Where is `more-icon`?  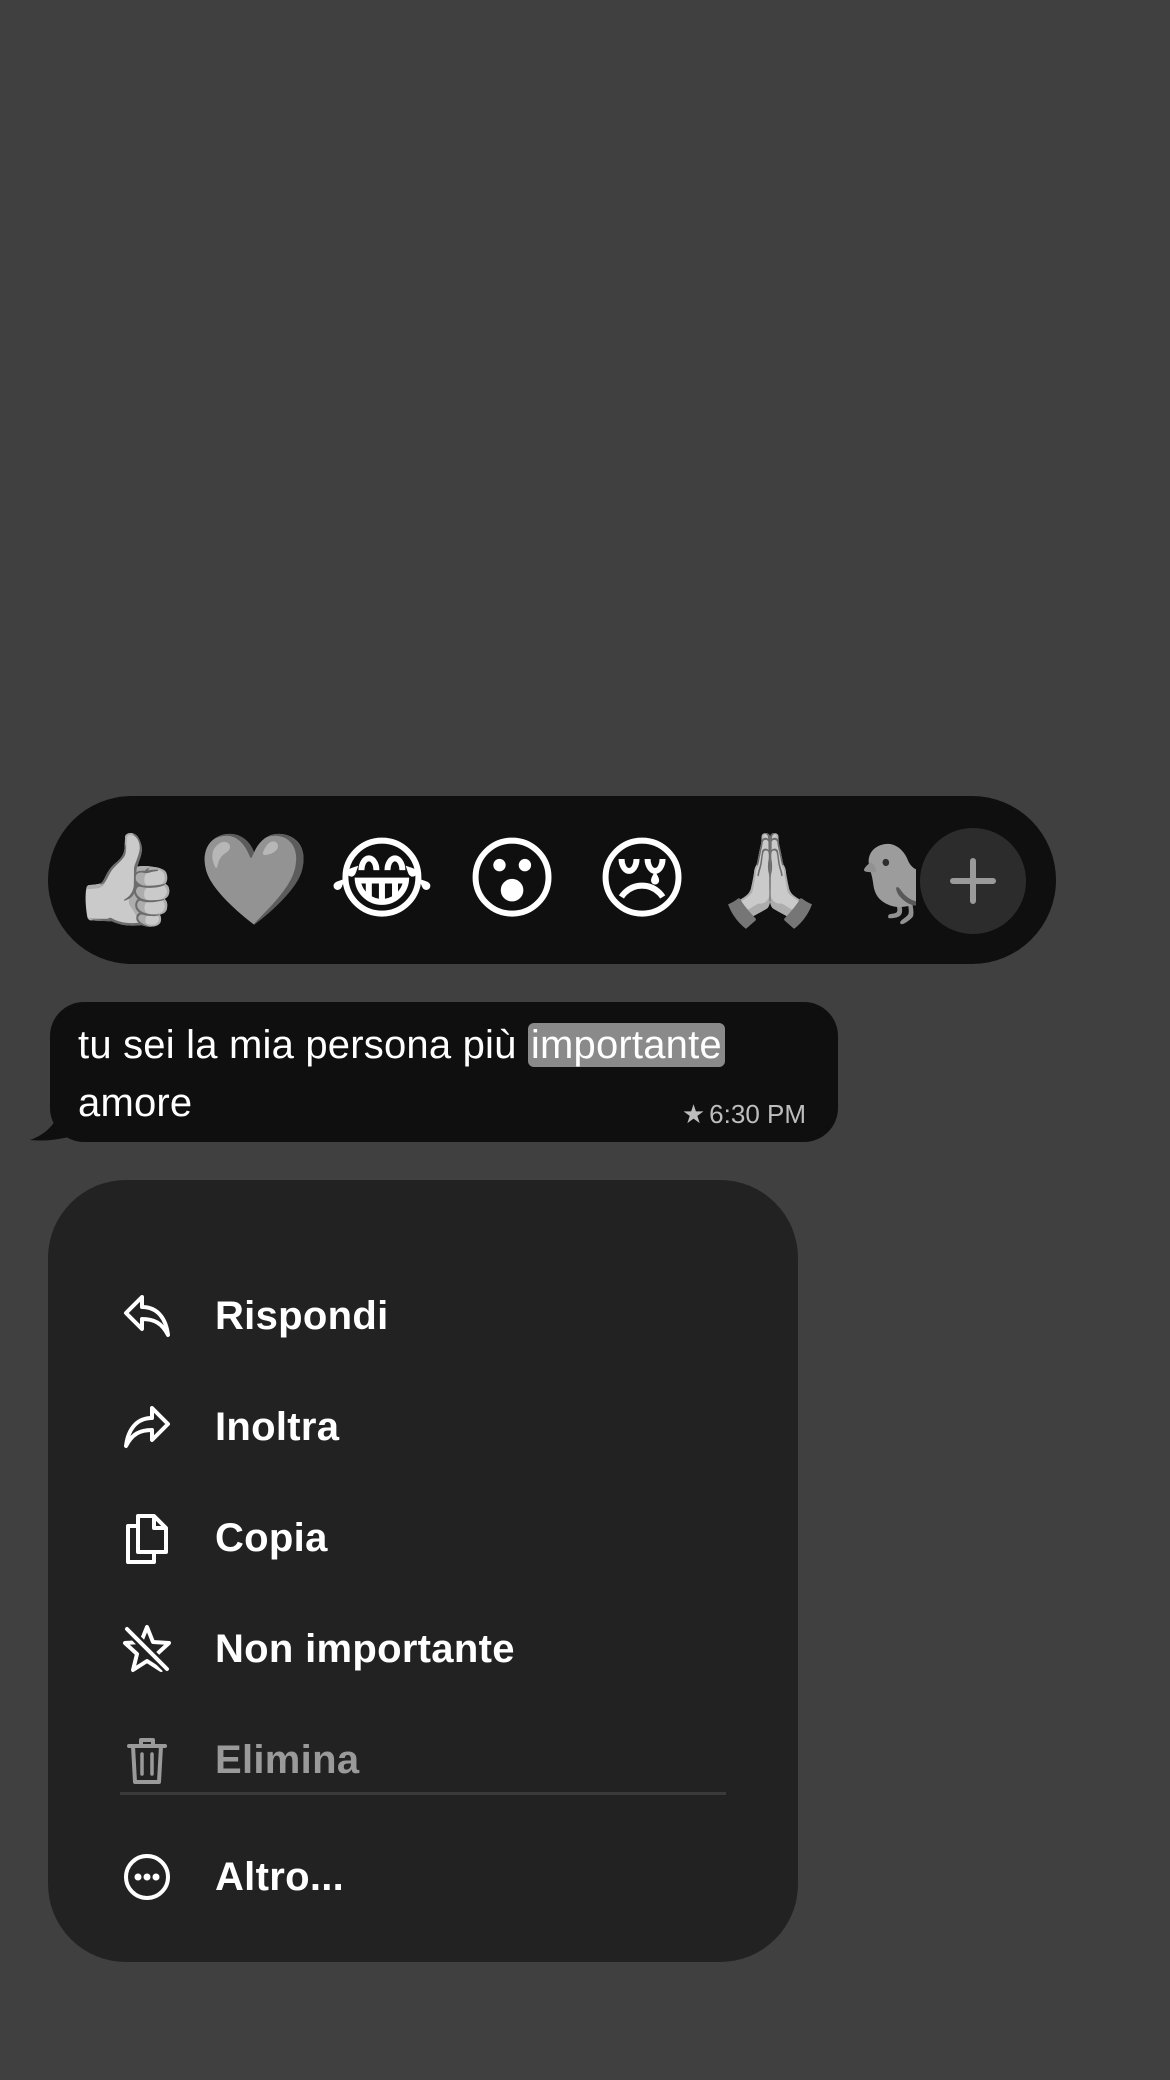 more-icon is located at coordinates (147, 1877).